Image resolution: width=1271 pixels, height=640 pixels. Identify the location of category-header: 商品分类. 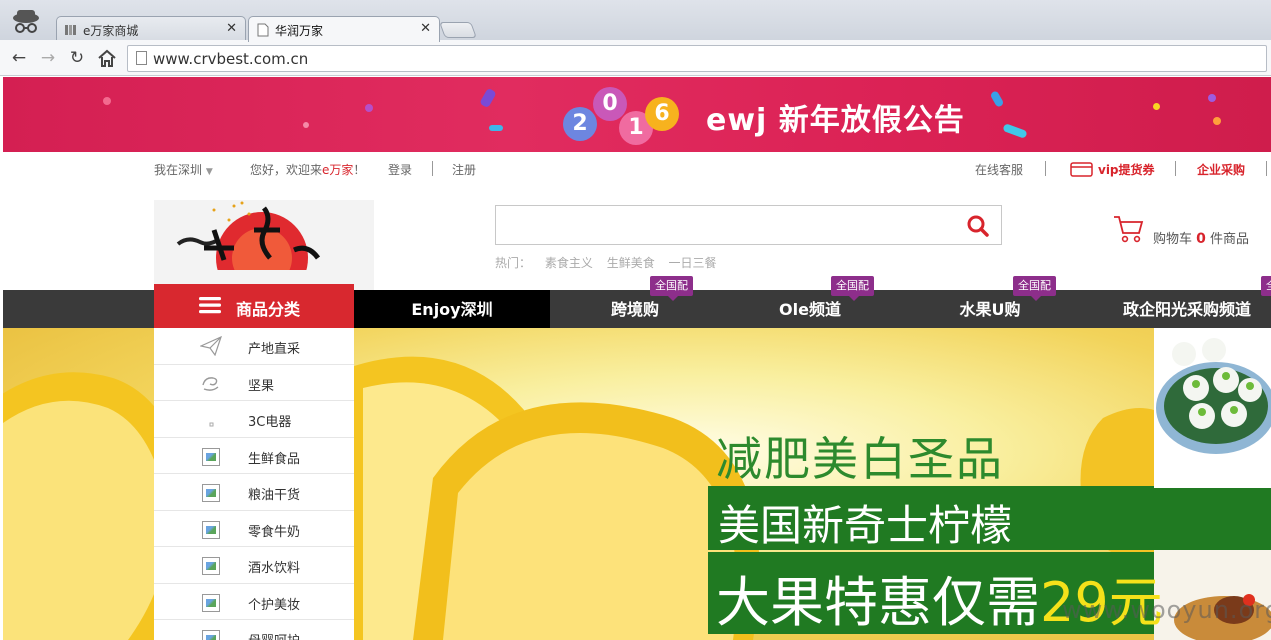
(254, 306).